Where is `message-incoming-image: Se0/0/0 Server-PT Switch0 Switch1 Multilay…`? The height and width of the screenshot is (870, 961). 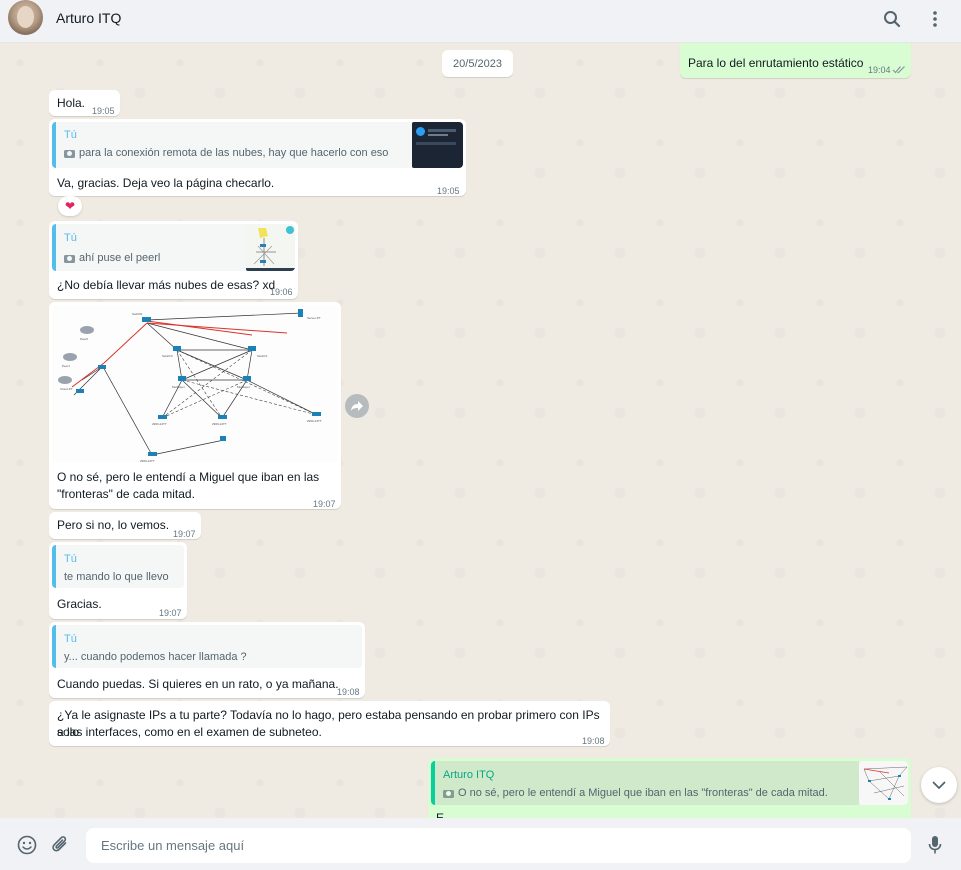
message-incoming-image: Se0/0/0 Server-PT Switch0 Switch1 Multilay… is located at coordinates (195, 405).